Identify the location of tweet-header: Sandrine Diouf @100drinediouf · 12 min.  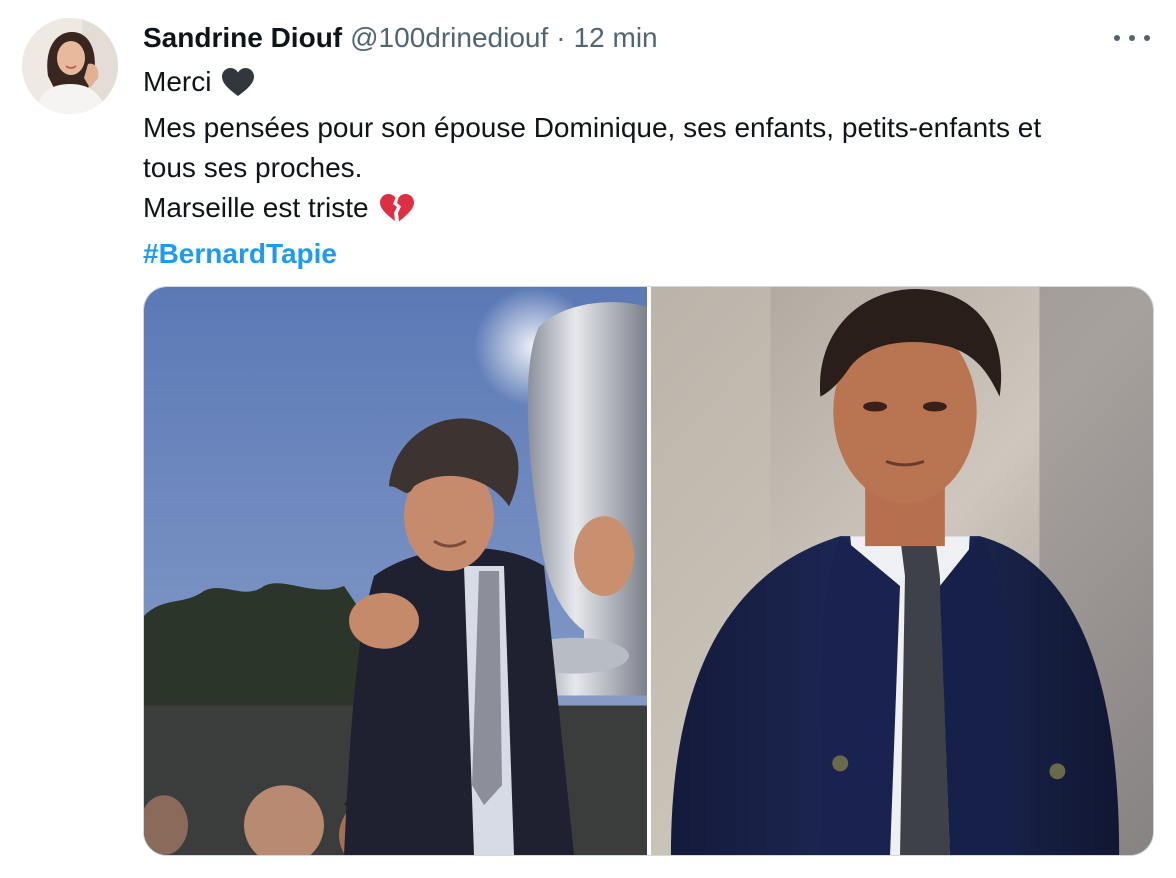
(400, 38).